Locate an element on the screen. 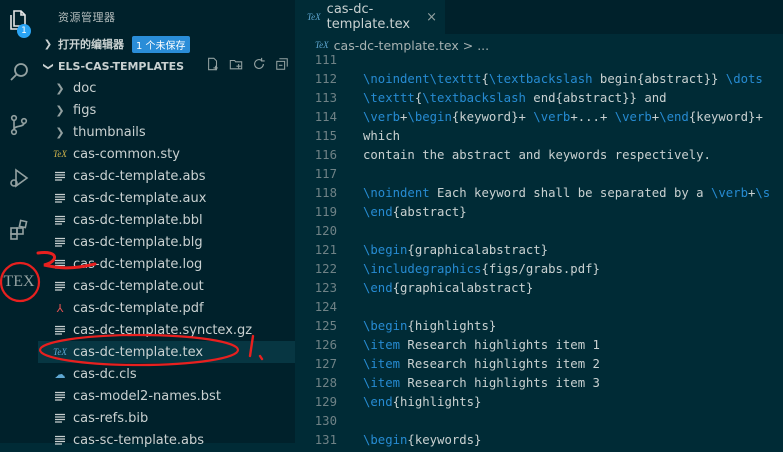  line-text: \item Research highlights item 3 is located at coordinates (481, 383).